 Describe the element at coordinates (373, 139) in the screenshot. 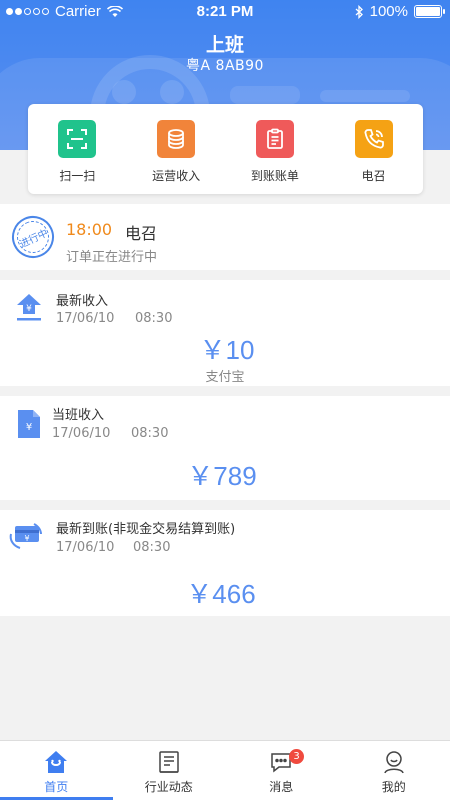

I see `phone-icon` at that location.